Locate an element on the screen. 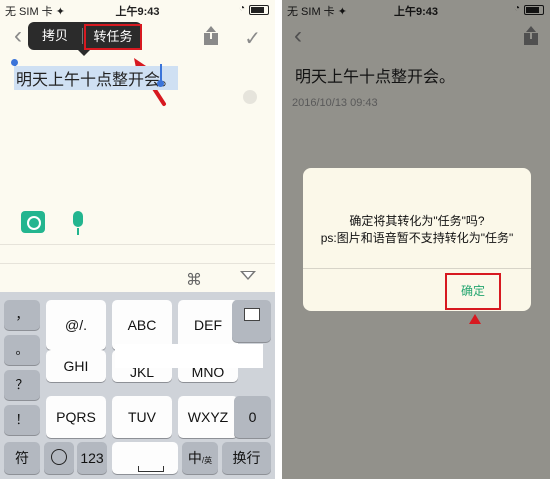 This screenshot has width=550, height=479. white-overlay is located at coordinates (189, 356).